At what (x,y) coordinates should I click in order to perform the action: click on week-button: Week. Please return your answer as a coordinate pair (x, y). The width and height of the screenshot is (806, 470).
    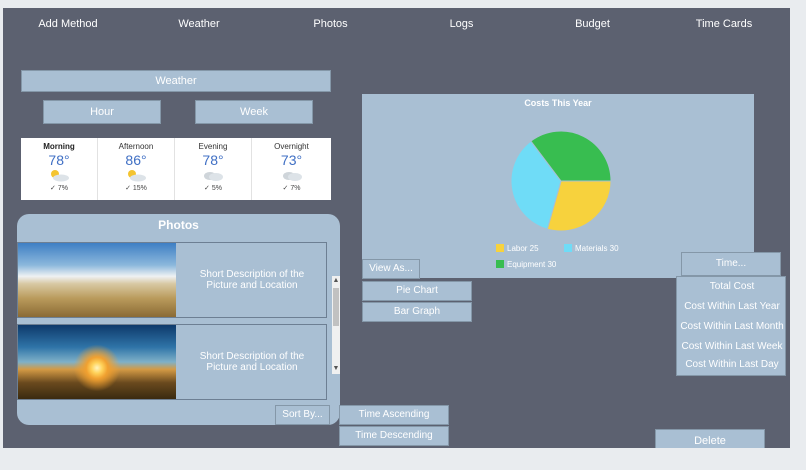
    Looking at the image, I should click on (254, 112).